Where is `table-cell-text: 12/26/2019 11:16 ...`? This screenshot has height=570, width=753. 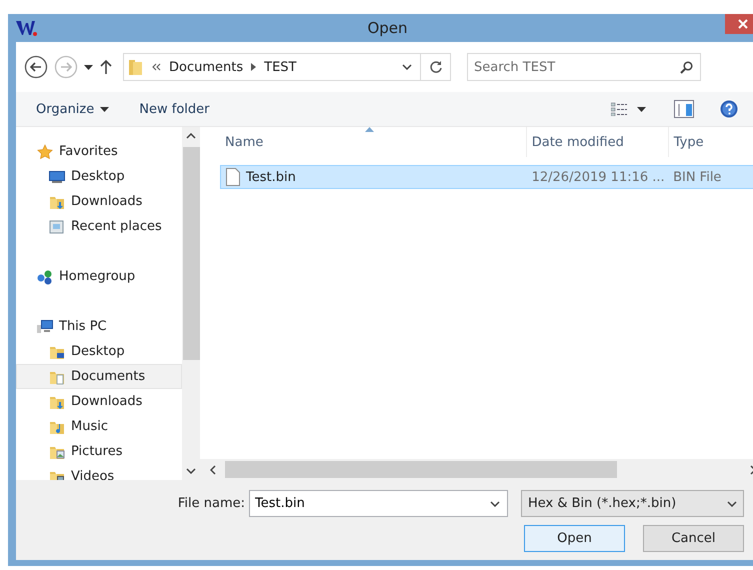
table-cell-text: 12/26/2019 11:16 ... is located at coordinates (598, 177).